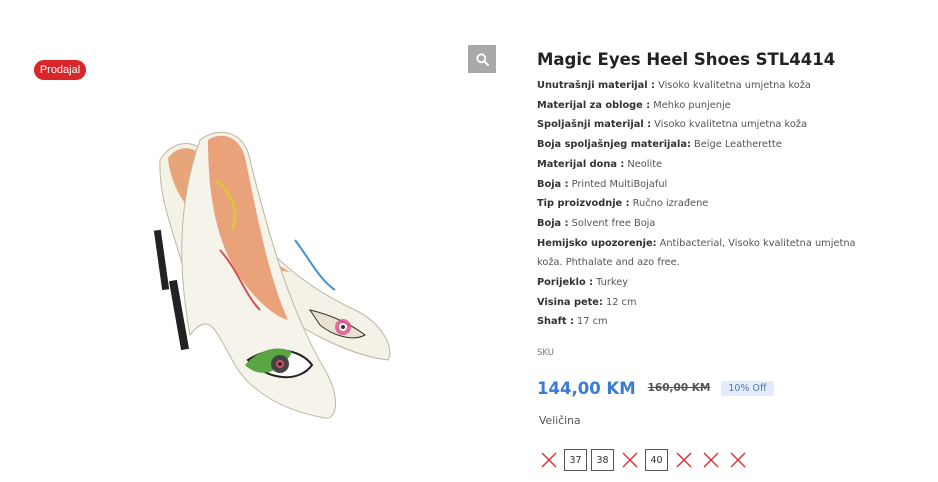 The height and width of the screenshot is (482, 938). What do you see at coordinates (560, 420) in the screenshot?
I see `size-label: Veličina` at bounding box center [560, 420].